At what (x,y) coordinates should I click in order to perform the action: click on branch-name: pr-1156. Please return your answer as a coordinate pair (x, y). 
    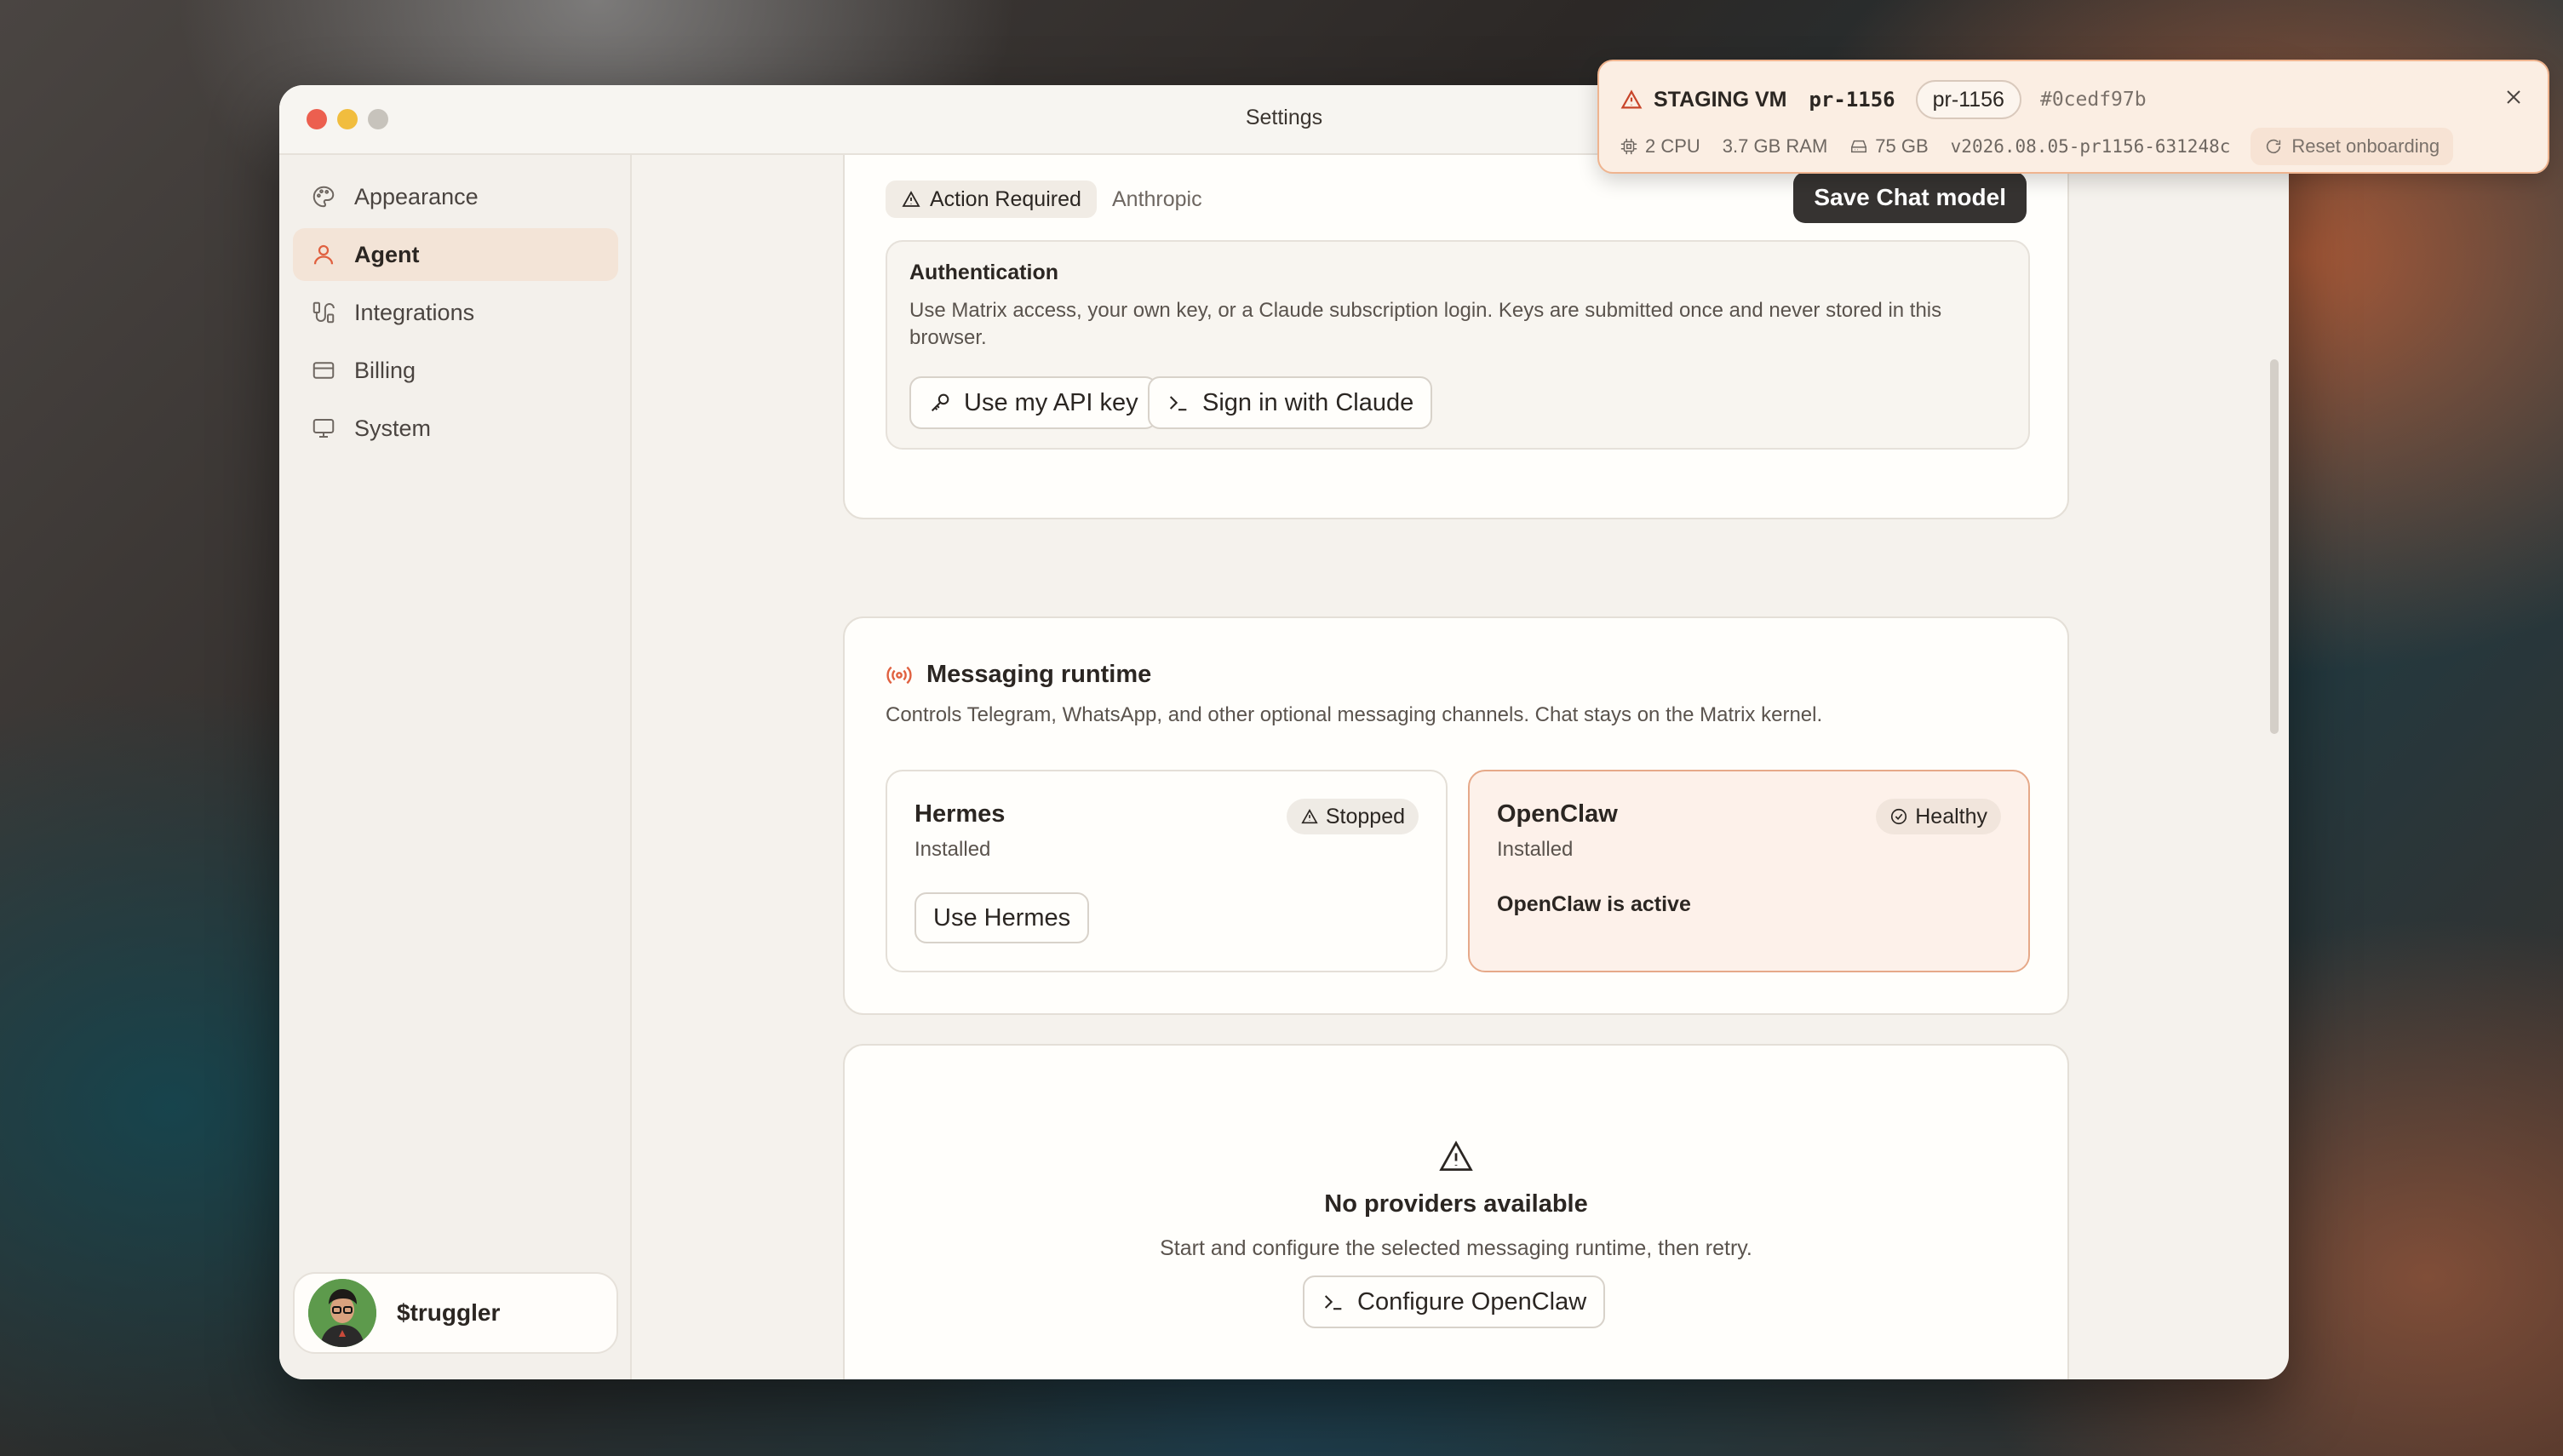
    Looking at the image, I should click on (1852, 100).